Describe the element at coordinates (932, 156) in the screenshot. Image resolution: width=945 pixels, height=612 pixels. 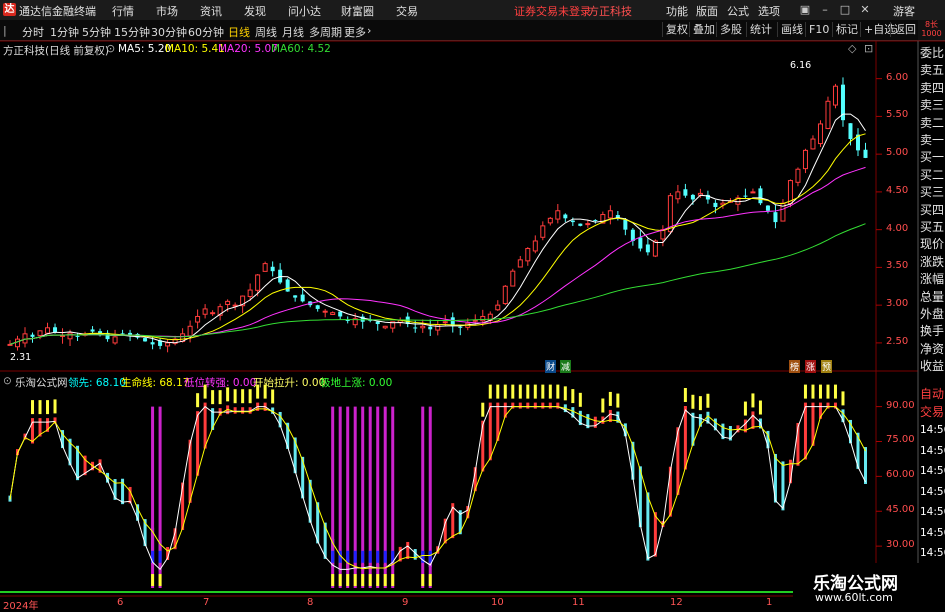
I see `quote-label: 买一` at that location.